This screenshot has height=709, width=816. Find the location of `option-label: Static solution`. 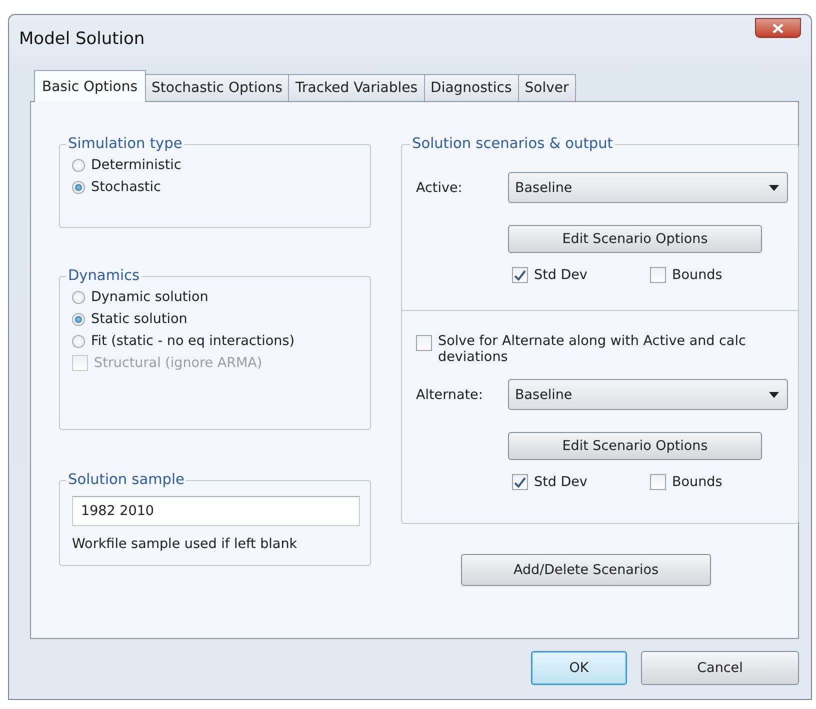

option-label: Static solution is located at coordinates (139, 319).